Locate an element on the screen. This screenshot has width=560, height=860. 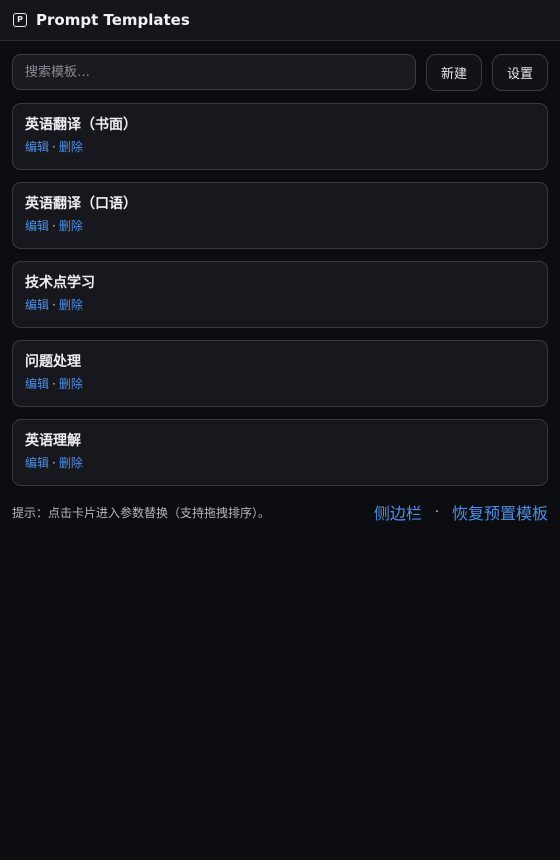
template-card: 英语翻译（口语） 编辑 · 删除 is located at coordinates (280, 215).